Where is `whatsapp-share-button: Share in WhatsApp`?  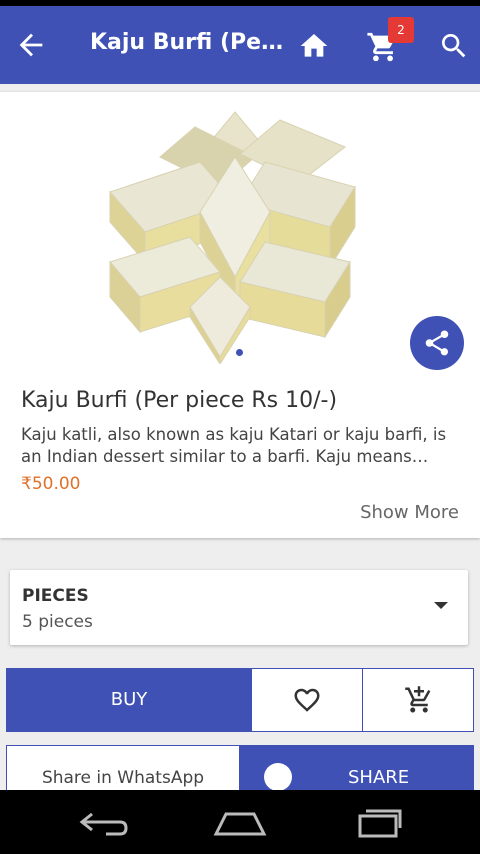 whatsapp-share-button: Share in WhatsApp is located at coordinates (123, 767).